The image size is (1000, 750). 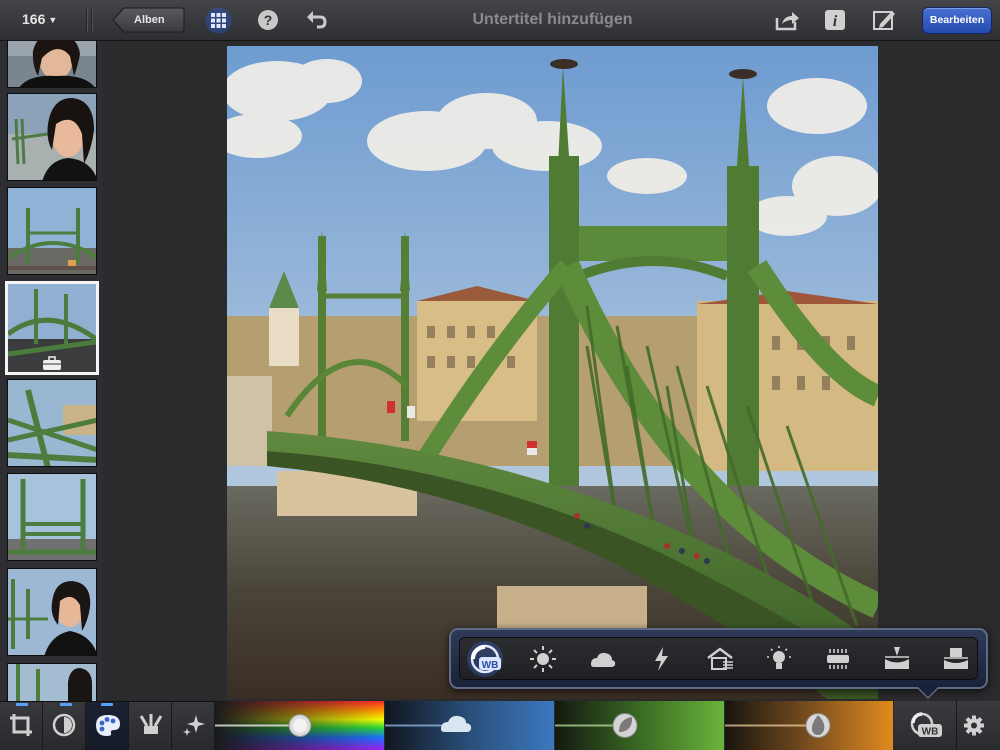 I want to click on wb-toggle-label: WB, so click(x=930, y=732).